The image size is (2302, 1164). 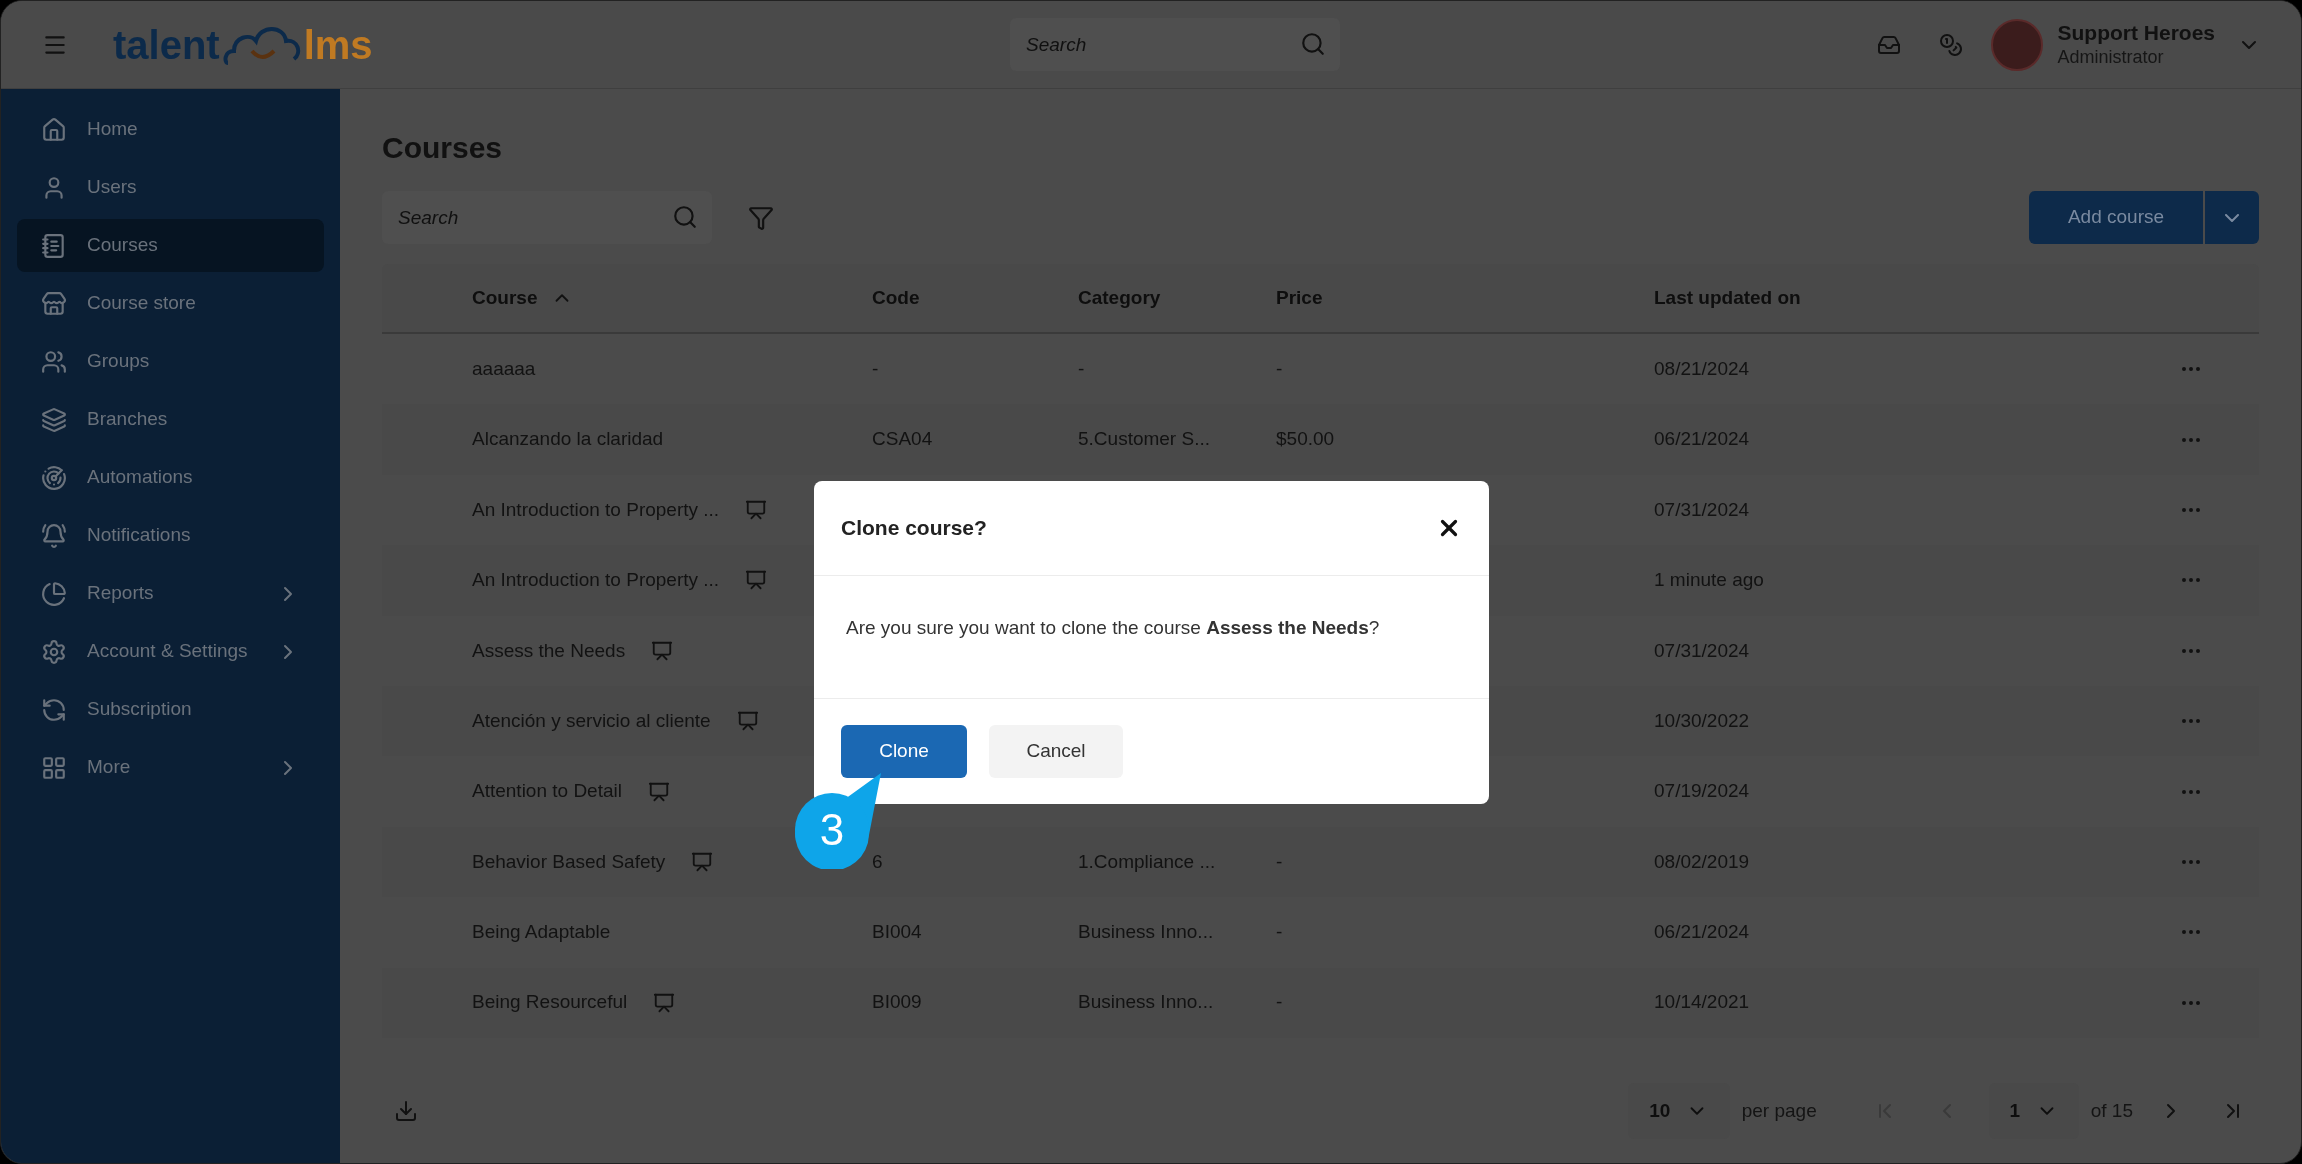 What do you see at coordinates (170, 419) in the screenshot?
I see `sidebar-item: Branches` at bounding box center [170, 419].